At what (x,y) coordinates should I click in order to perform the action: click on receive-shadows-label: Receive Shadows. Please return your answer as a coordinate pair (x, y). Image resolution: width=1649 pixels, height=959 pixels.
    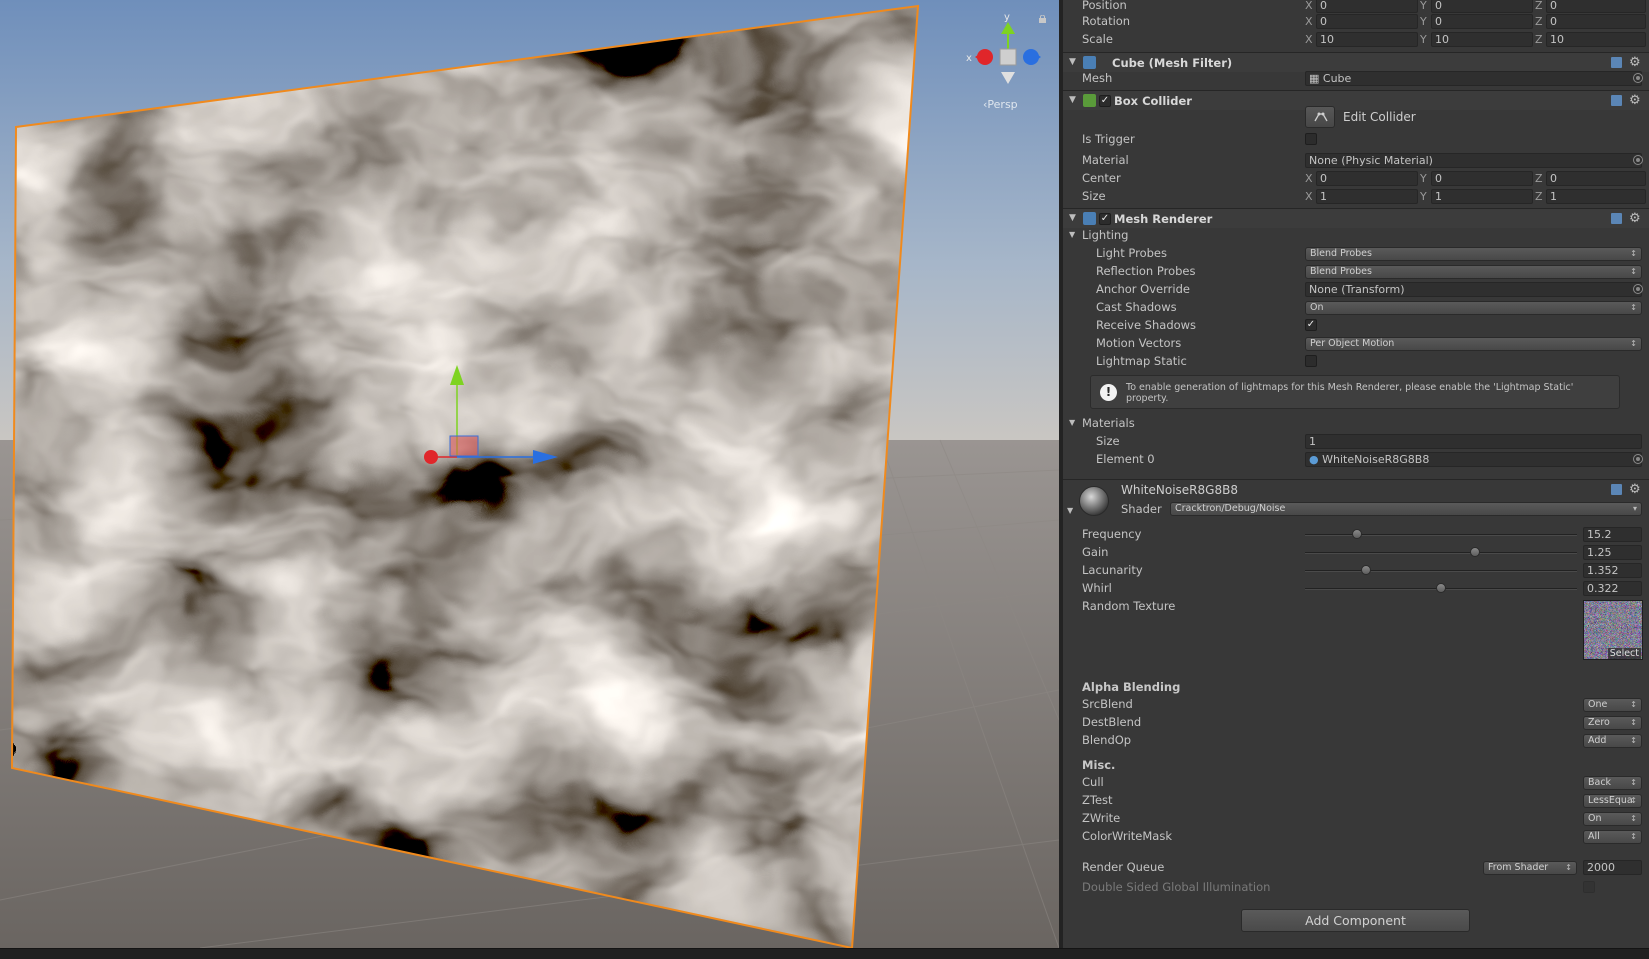
    Looking at the image, I should click on (1146, 325).